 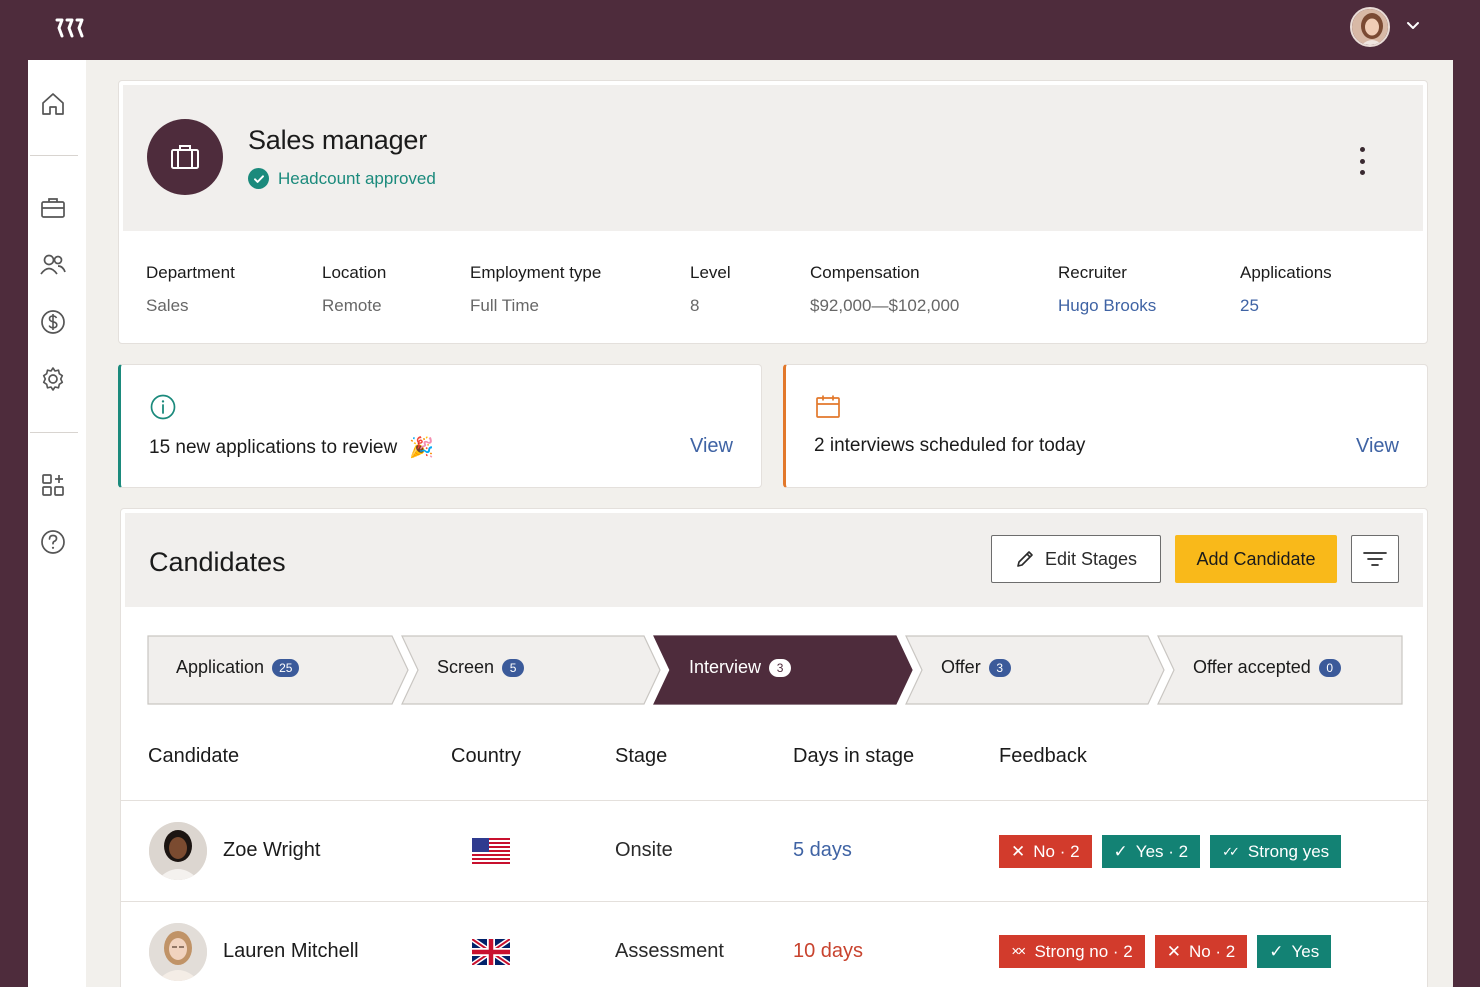 What do you see at coordinates (338, 140) in the screenshot?
I see `job-title: Sales manager` at bounding box center [338, 140].